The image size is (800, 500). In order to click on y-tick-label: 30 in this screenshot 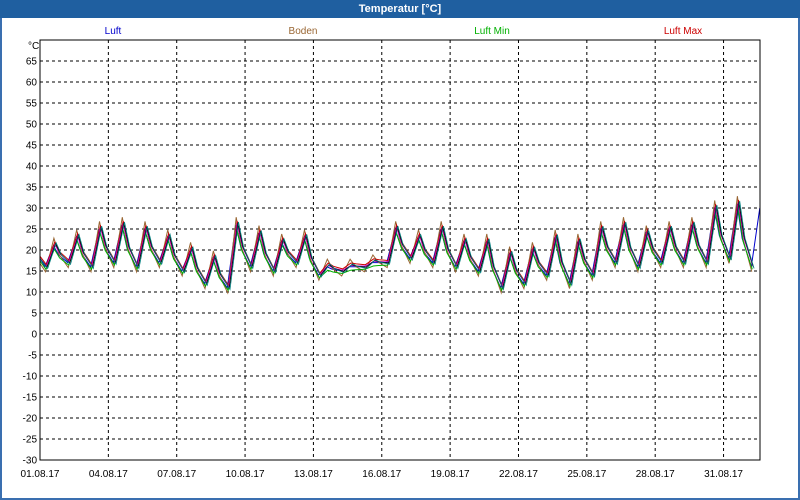, I will do `click(32, 209)`.